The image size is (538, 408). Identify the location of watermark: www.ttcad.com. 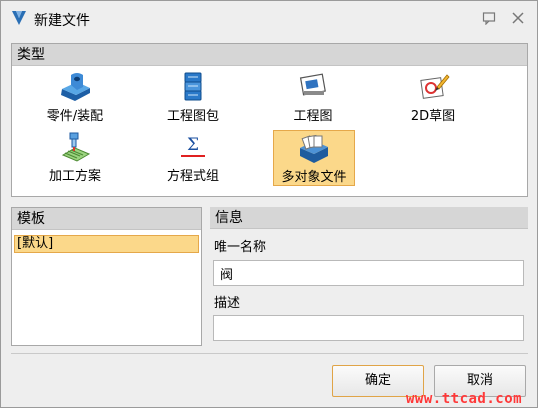
(464, 399).